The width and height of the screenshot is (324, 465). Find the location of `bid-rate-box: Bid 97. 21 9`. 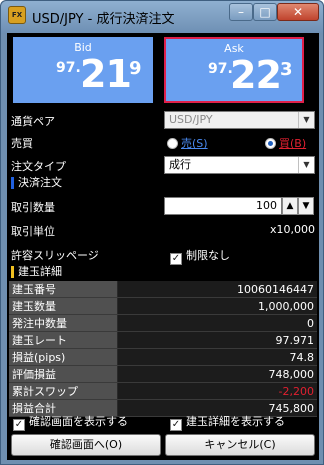

bid-rate-box: Bid 97. 21 9 is located at coordinates (83, 70).